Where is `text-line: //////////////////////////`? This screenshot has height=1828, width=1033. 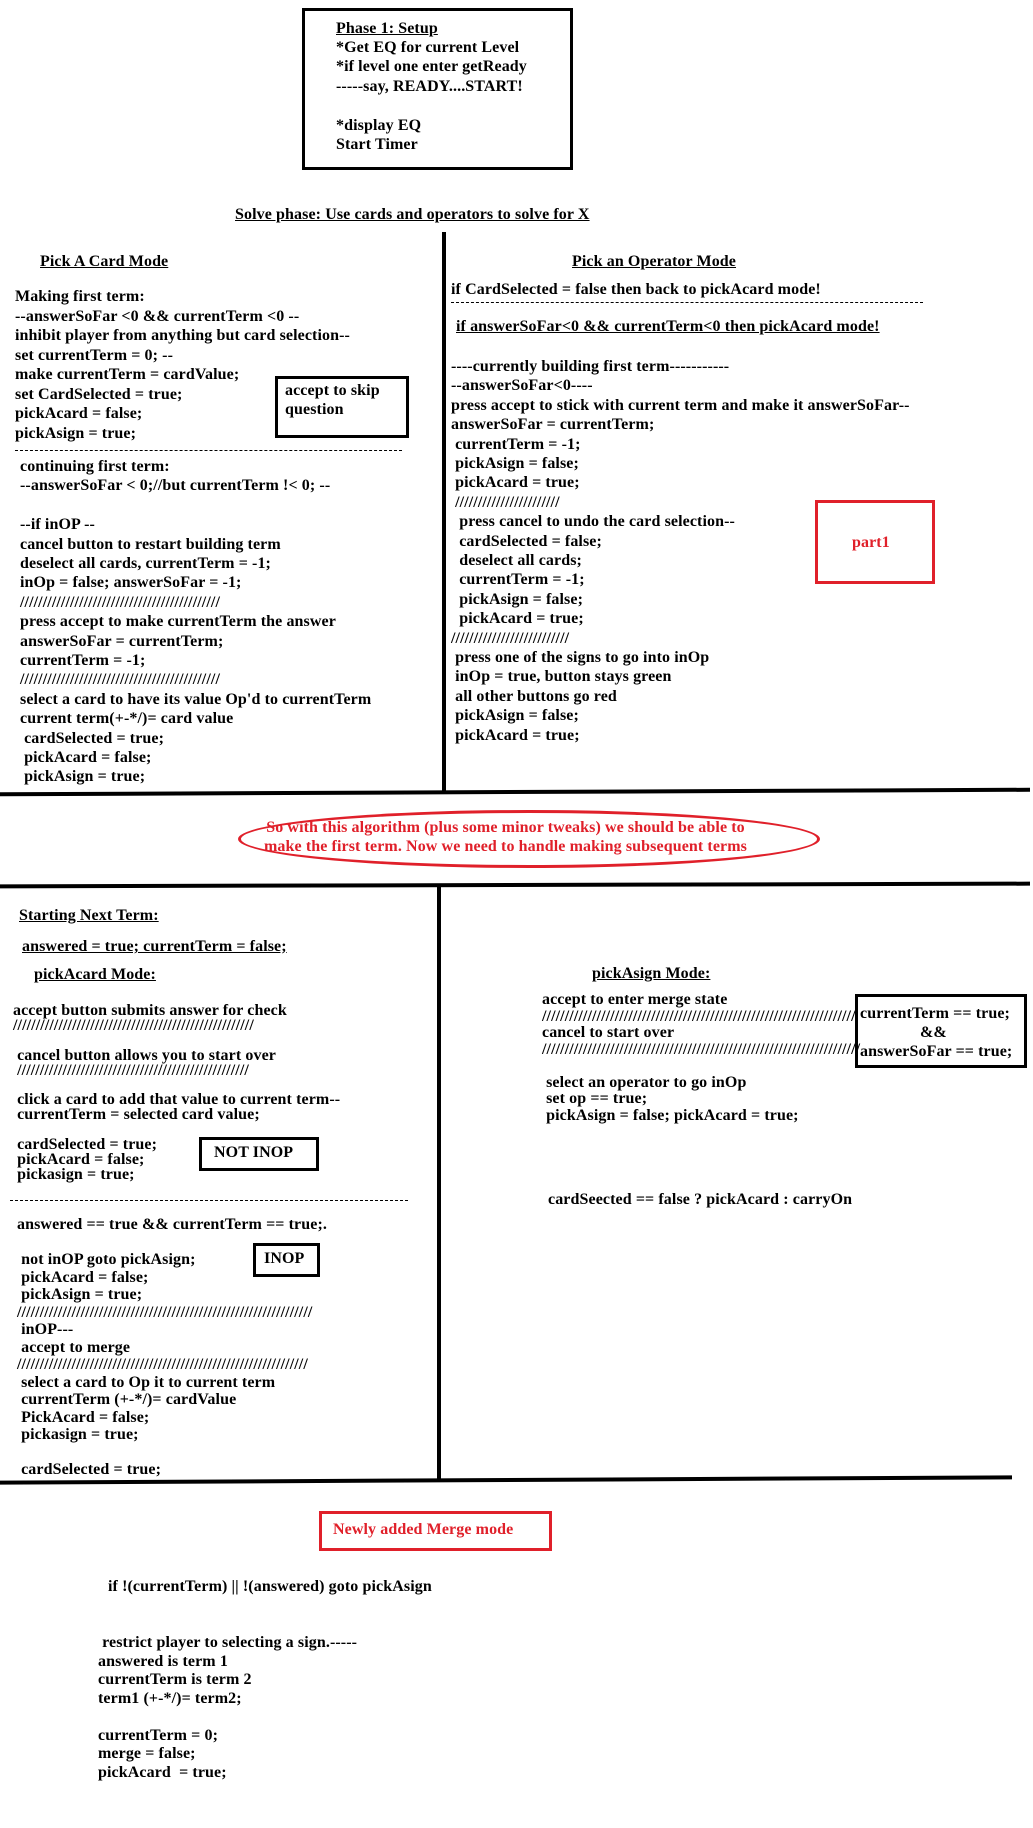 text-line: ////////////////////////// is located at coordinates (510, 638).